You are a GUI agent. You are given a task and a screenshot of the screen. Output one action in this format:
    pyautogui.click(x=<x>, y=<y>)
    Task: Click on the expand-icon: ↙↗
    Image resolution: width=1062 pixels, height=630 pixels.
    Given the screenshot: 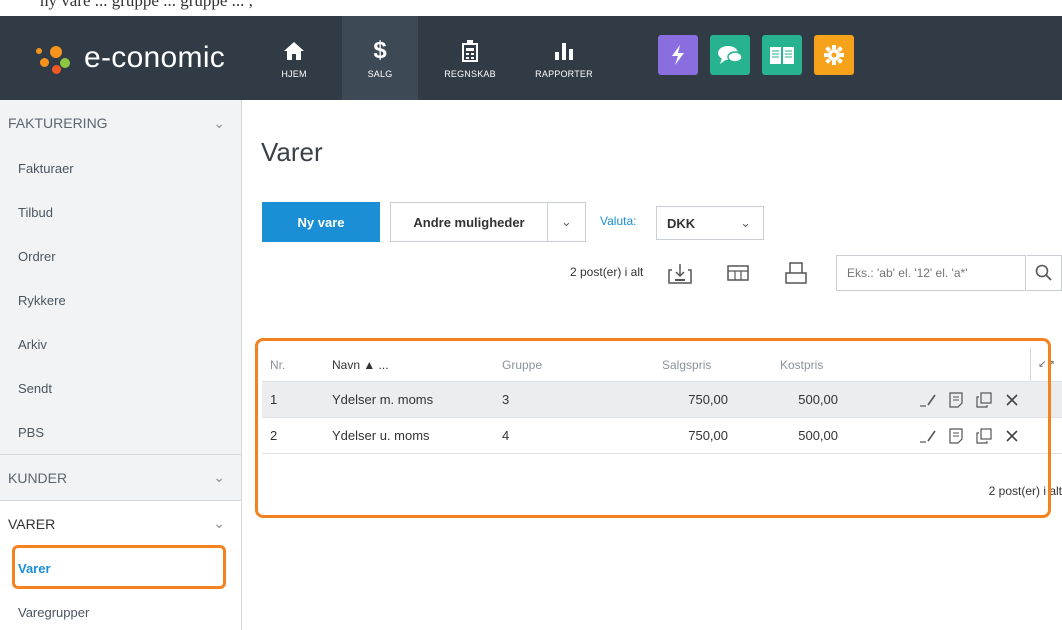 What is the action you would take?
    pyautogui.click(x=1046, y=364)
    